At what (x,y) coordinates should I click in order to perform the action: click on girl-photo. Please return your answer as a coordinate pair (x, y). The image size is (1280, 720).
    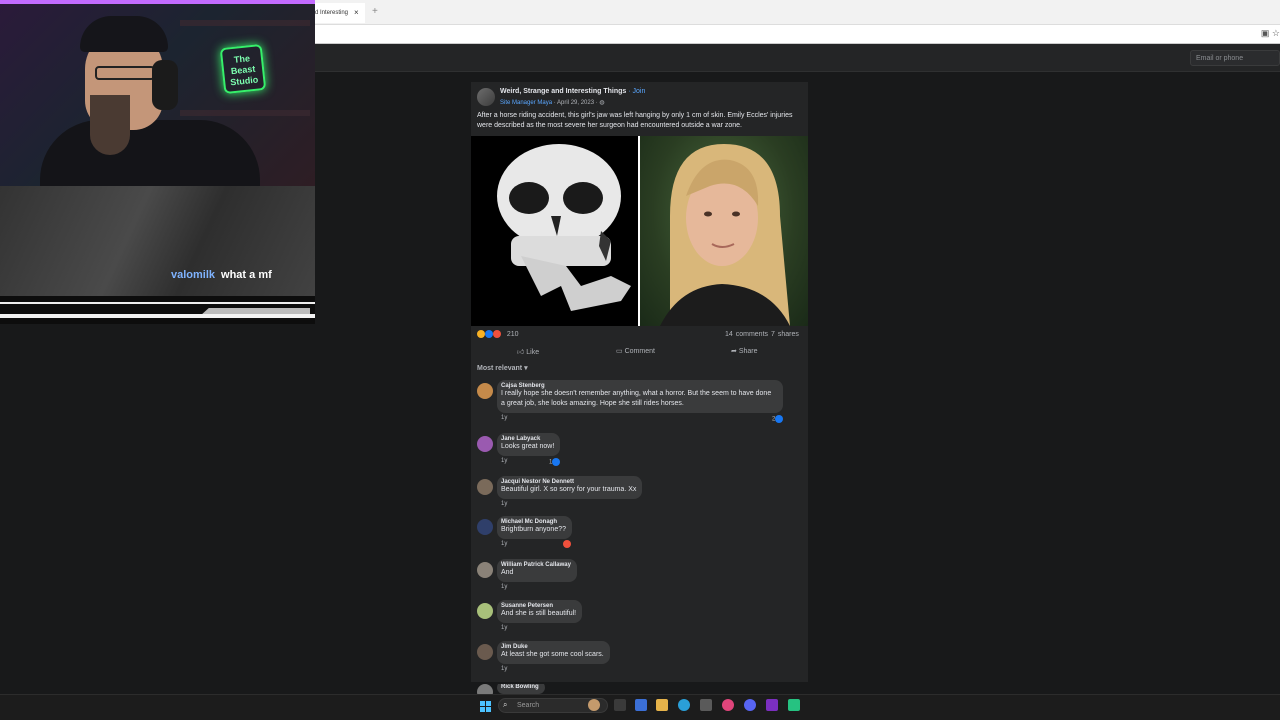
    Looking at the image, I should click on (724, 231).